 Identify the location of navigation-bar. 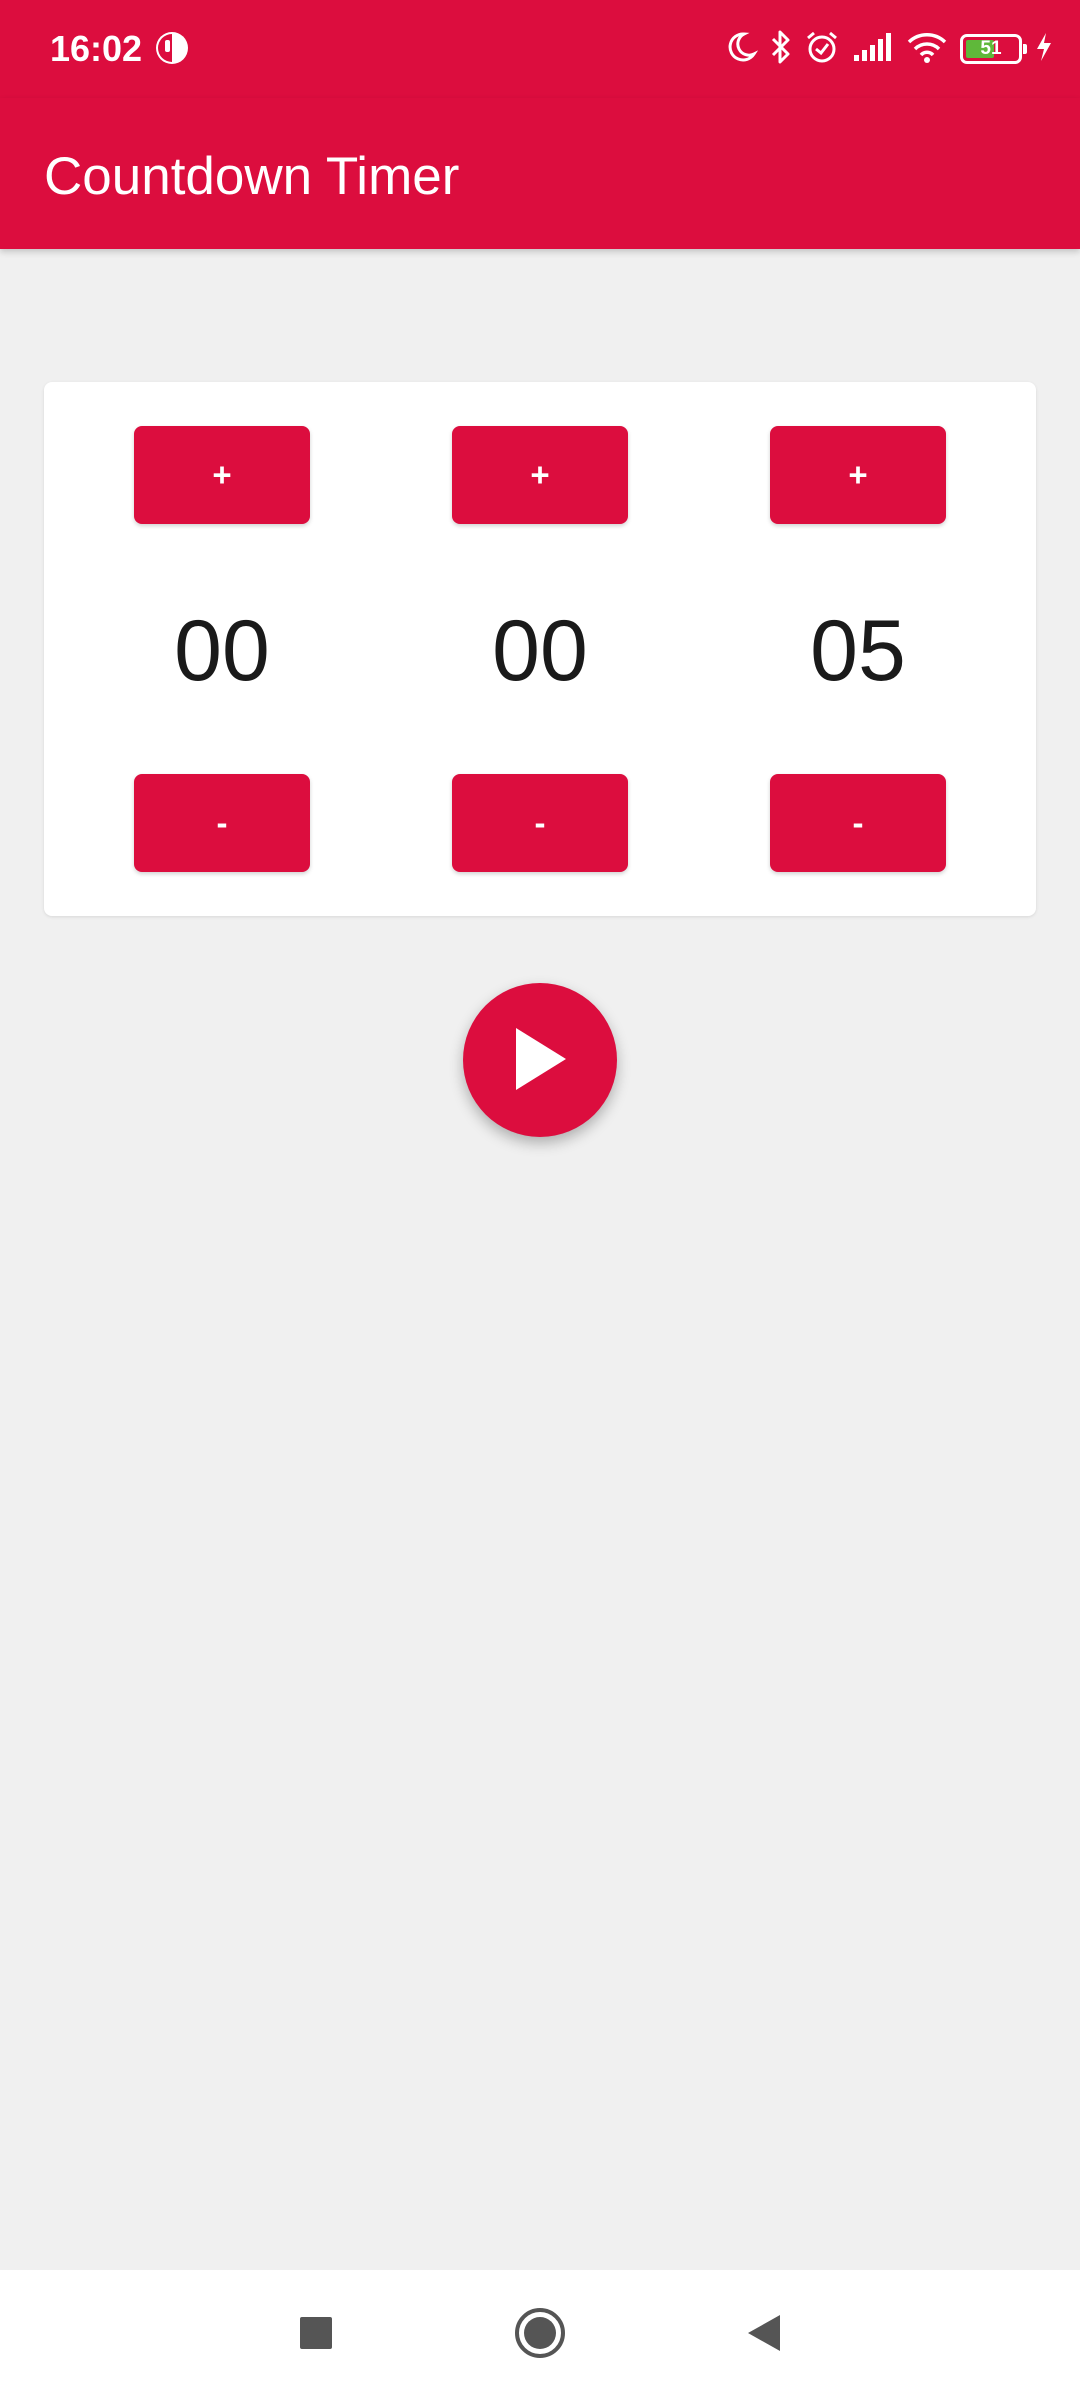
(540, 2335).